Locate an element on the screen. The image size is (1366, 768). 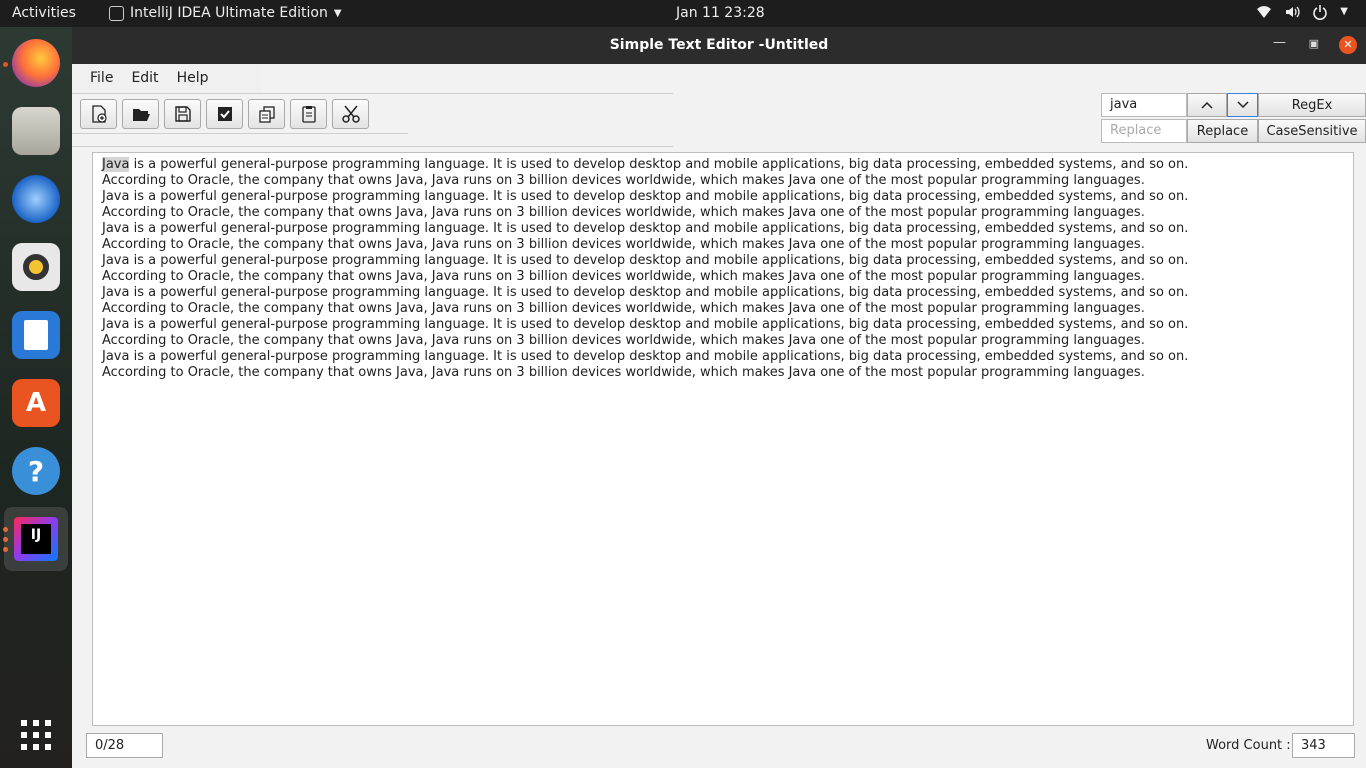
chevron-down-icon is located at coordinates (1242, 105).